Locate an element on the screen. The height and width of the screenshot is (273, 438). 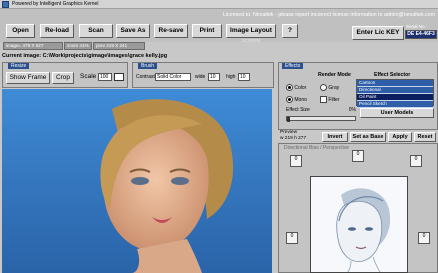
user-models-button: User Models is located at coordinates (397, 113).